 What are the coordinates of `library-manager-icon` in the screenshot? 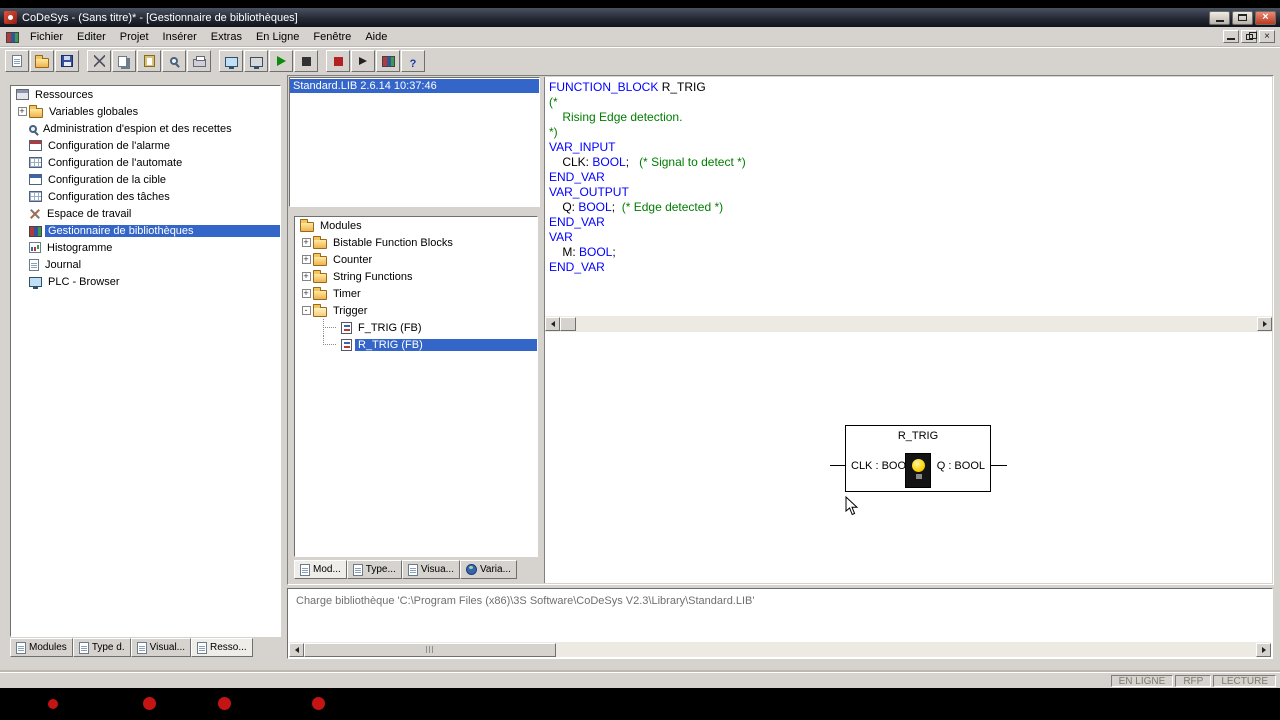 It's located at (388, 61).